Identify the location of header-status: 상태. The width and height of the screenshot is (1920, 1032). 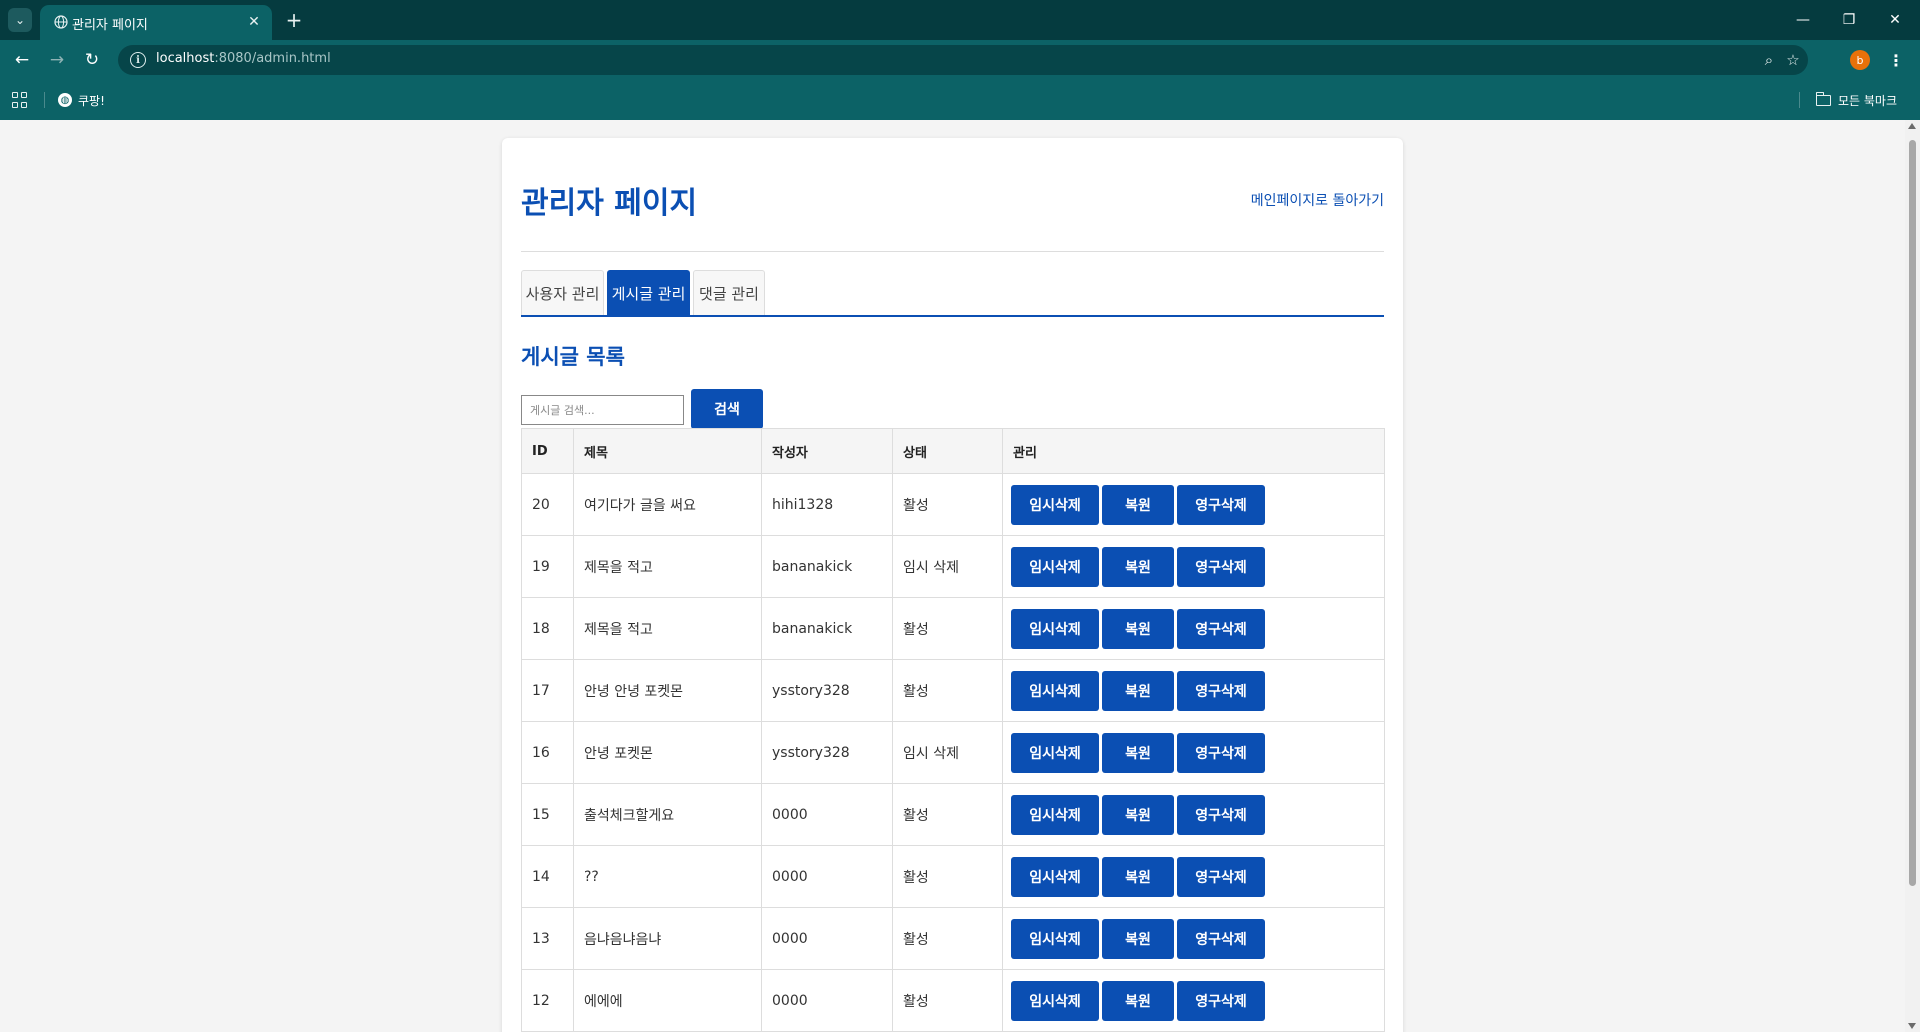
(947, 451).